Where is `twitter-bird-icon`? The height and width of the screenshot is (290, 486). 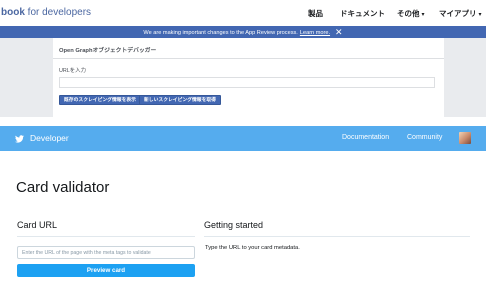
twitter-bird-icon is located at coordinates (19, 139).